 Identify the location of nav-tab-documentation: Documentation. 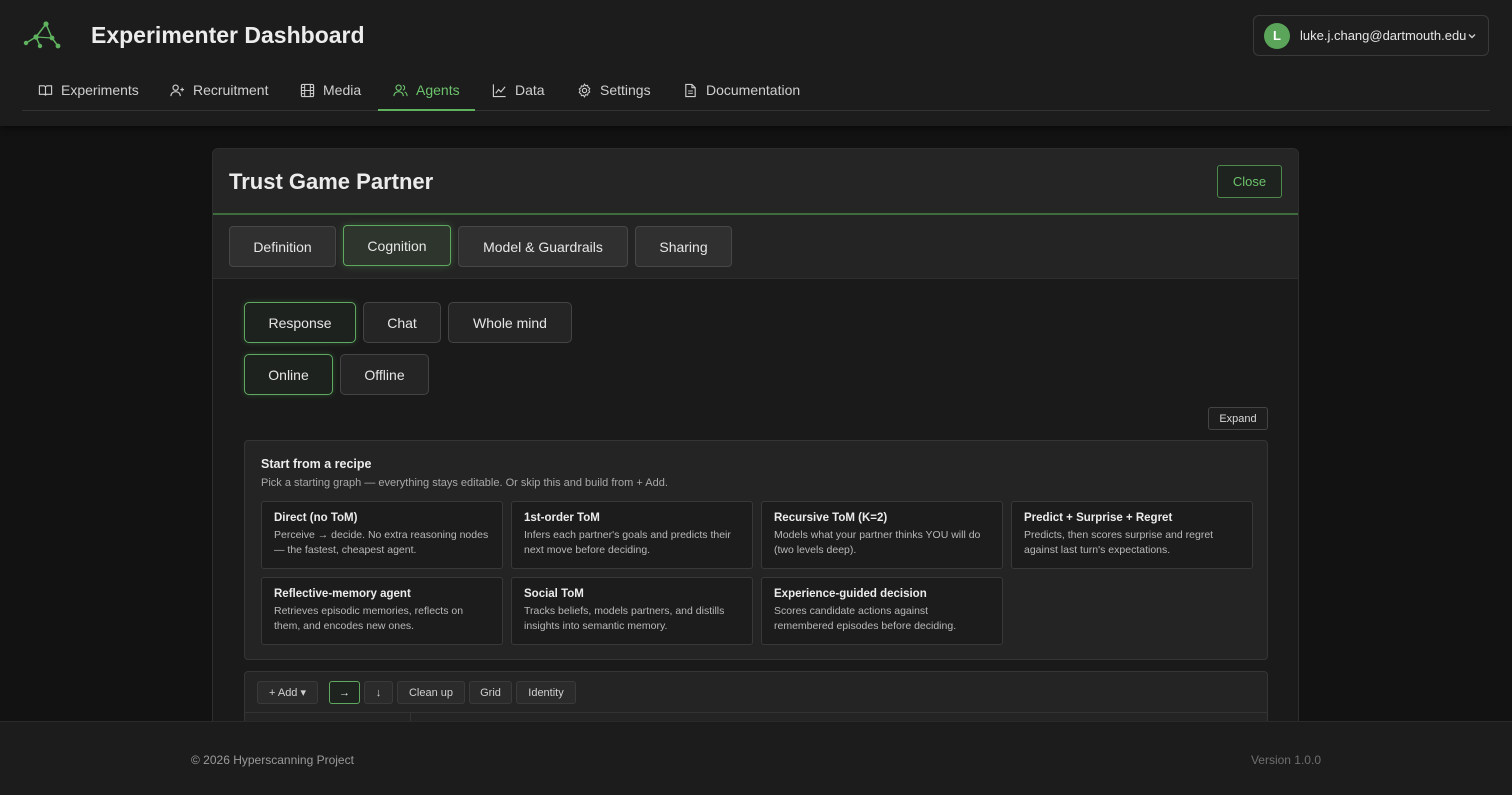
(741, 90).